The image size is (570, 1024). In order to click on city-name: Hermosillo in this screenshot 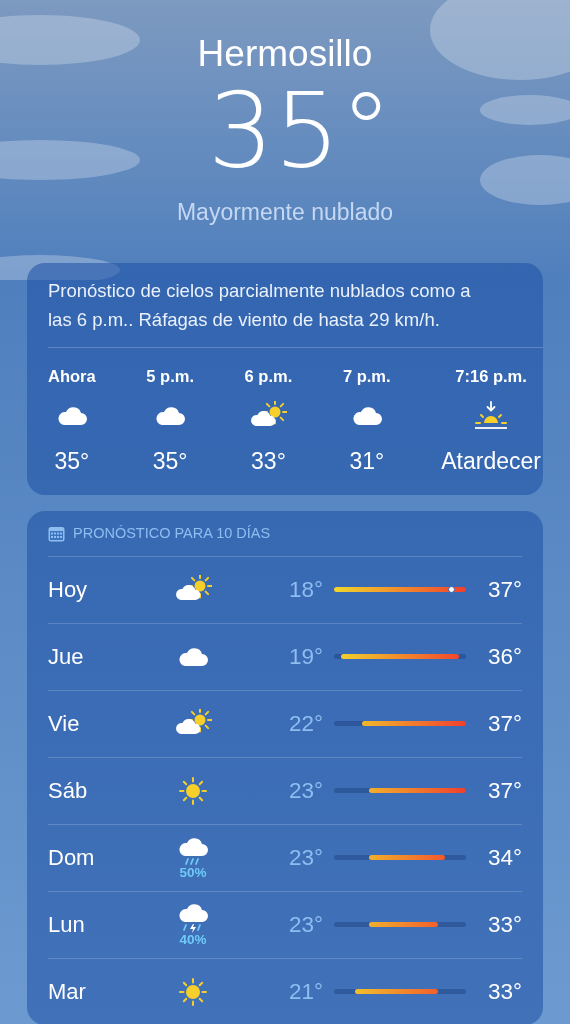, I will do `click(285, 53)`.